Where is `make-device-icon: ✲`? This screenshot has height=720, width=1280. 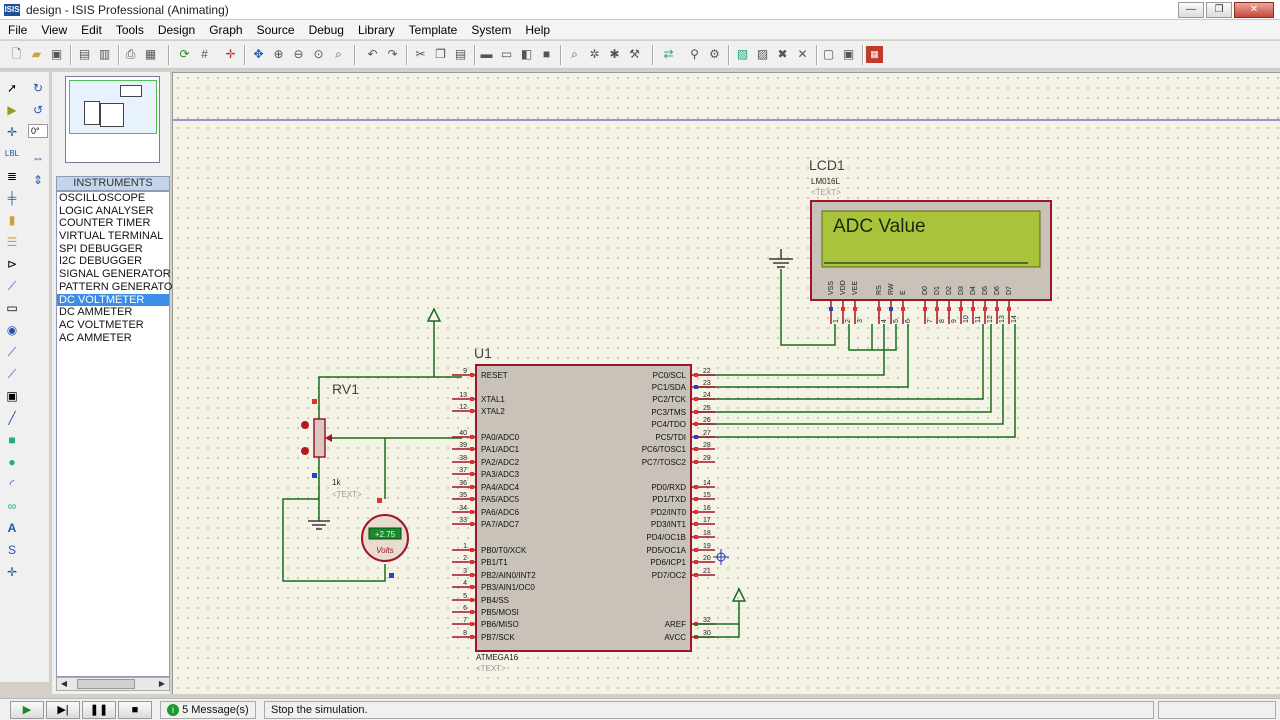
make-device-icon: ✲ is located at coordinates (594, 54).